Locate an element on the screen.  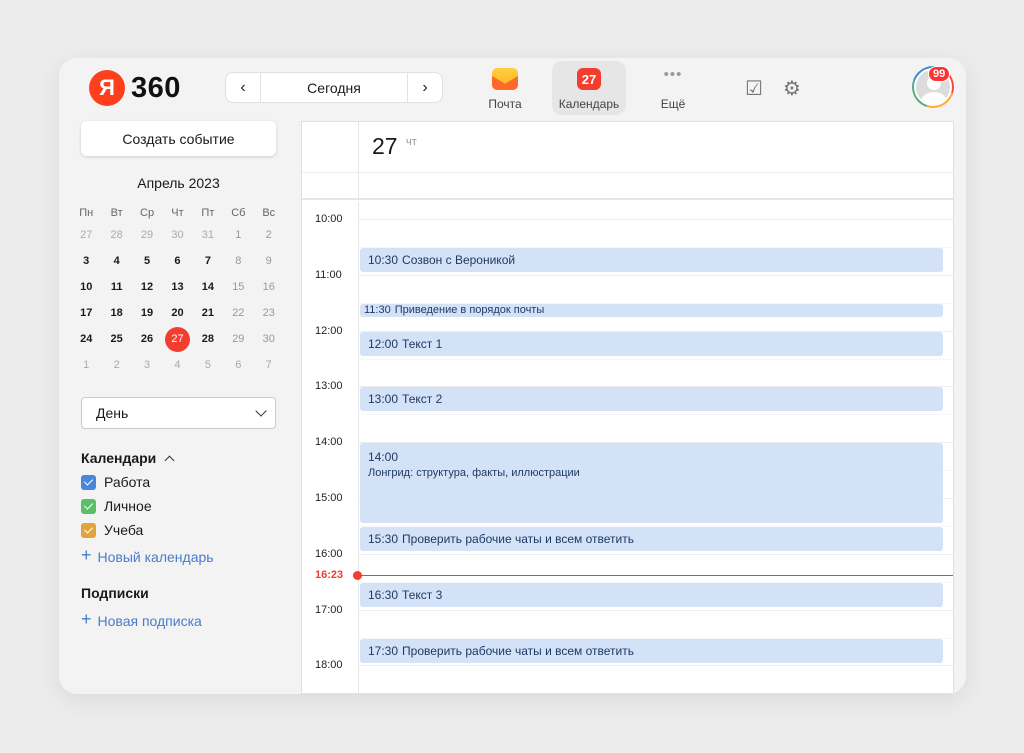
weekday-label: Вс is located at coordinates (269, 213).